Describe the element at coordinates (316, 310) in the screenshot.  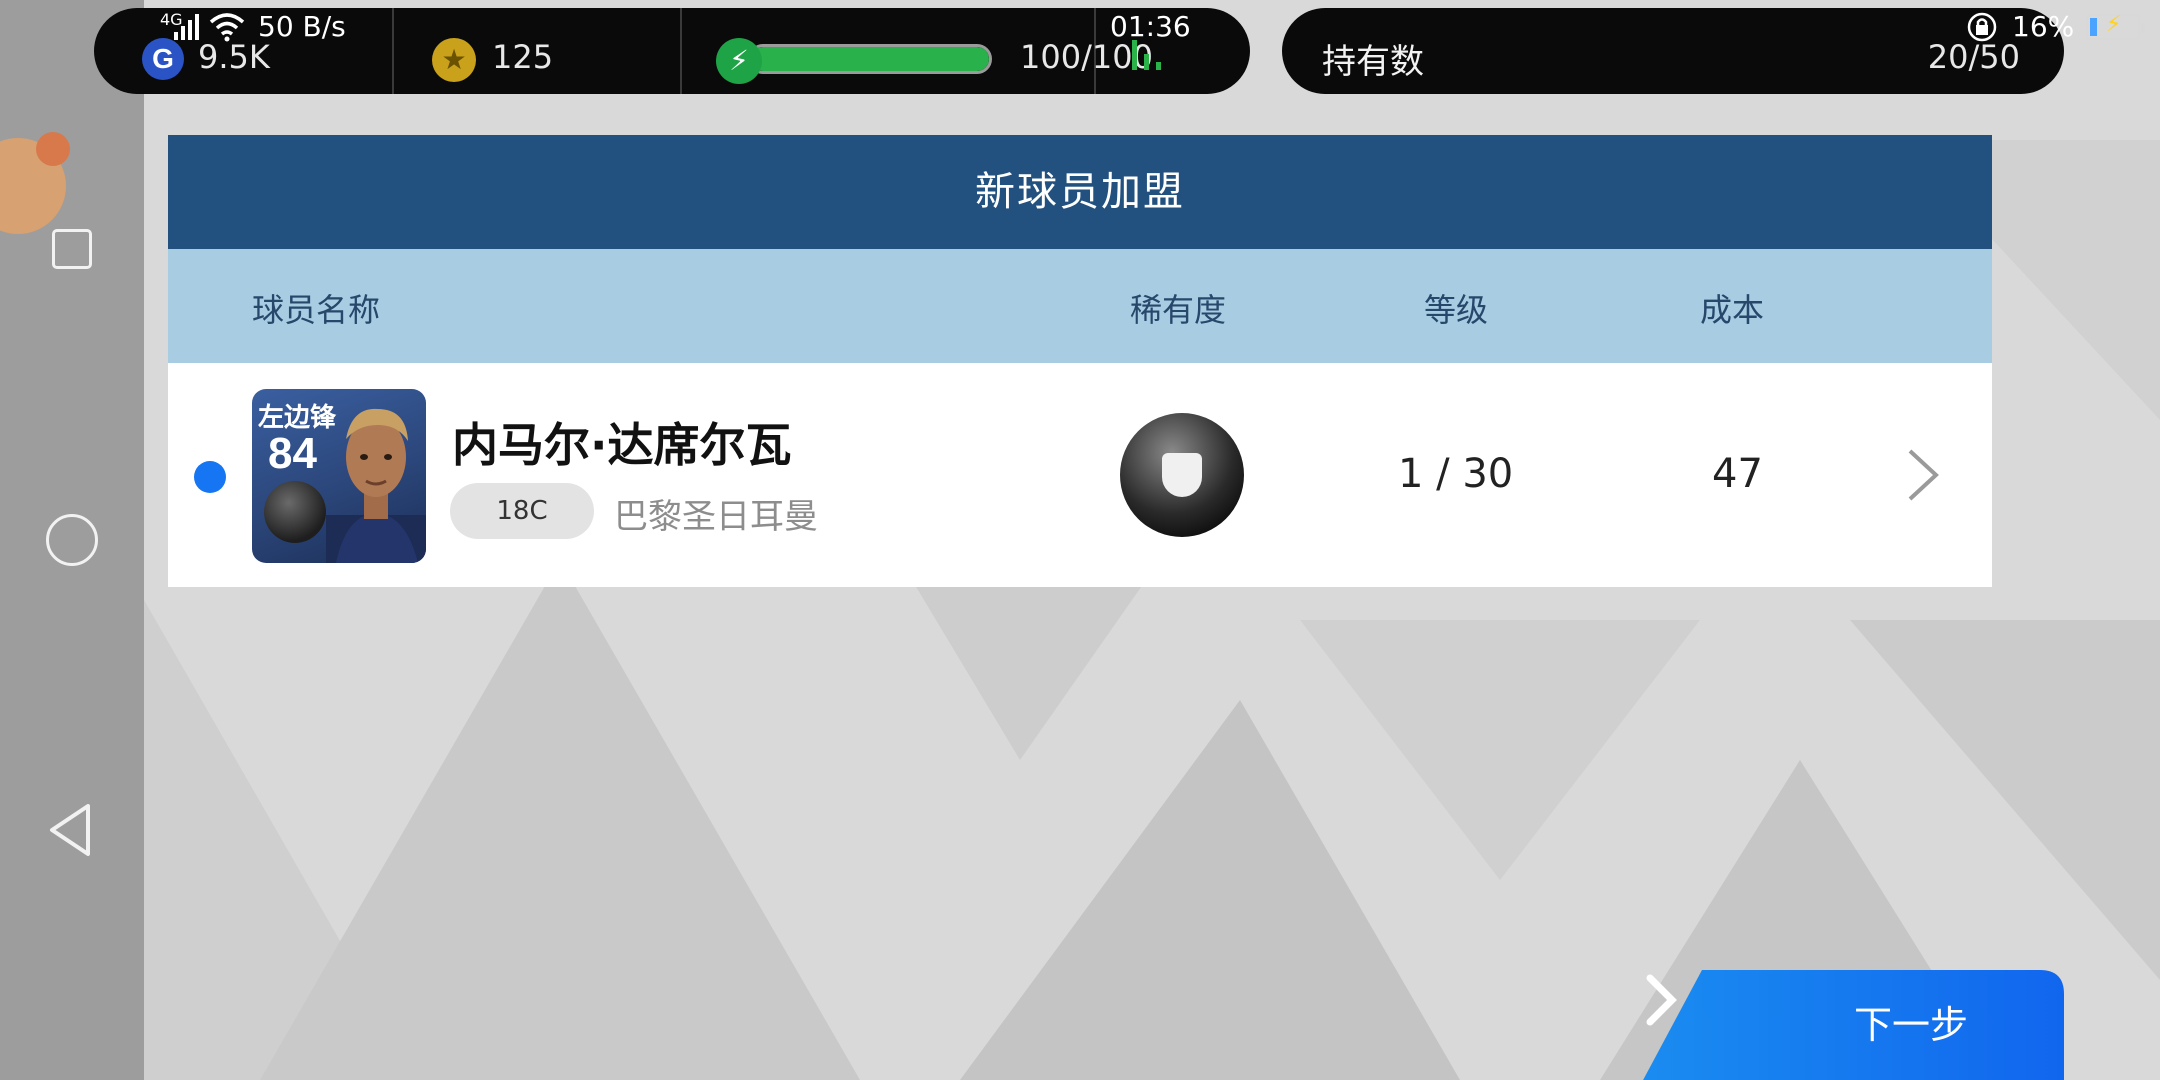
I see `column-player-name: 球员名称` at that location.